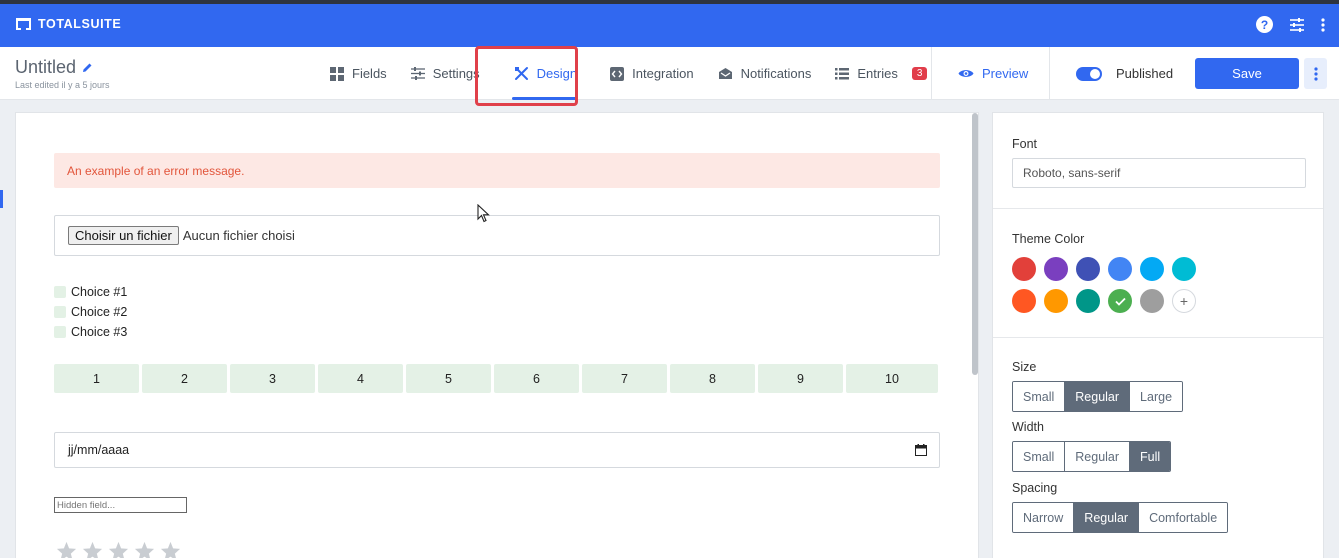 This screenshot has height=558, width=1339. What do you see at coordinates (46, 67) in the screenshot?
I see `document-title-text: Untitled` at bounding box center [46, 67].